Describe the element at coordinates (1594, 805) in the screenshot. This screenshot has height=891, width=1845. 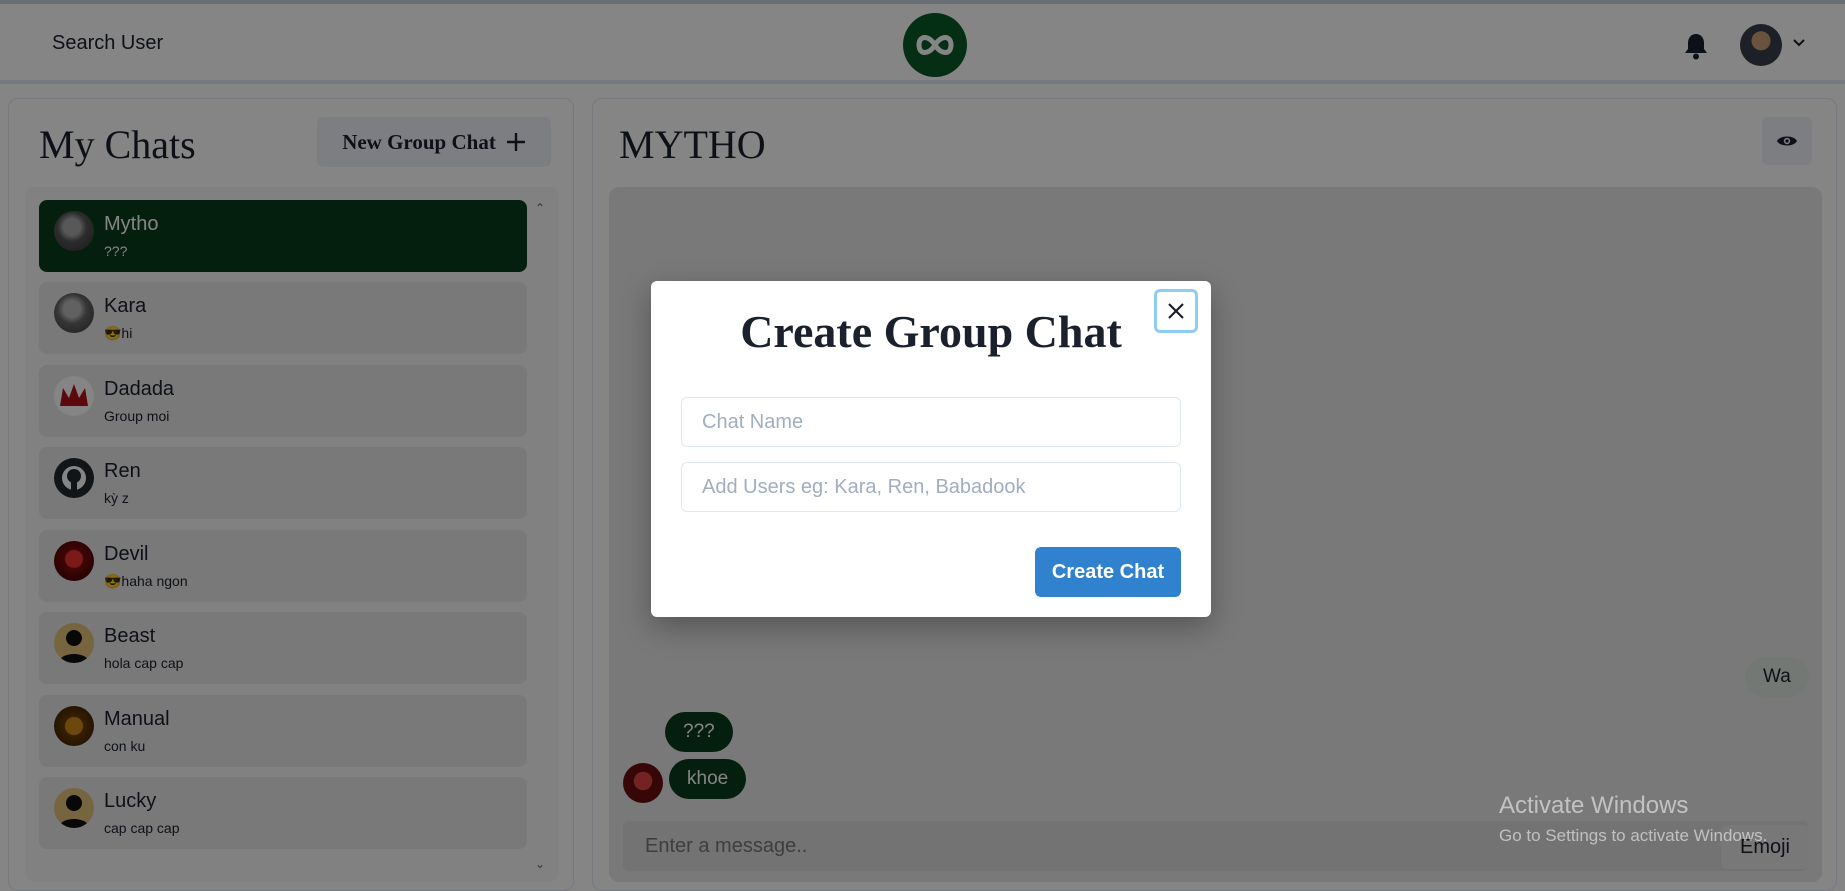
I see `watermark-title: Activate Windows` at that location.